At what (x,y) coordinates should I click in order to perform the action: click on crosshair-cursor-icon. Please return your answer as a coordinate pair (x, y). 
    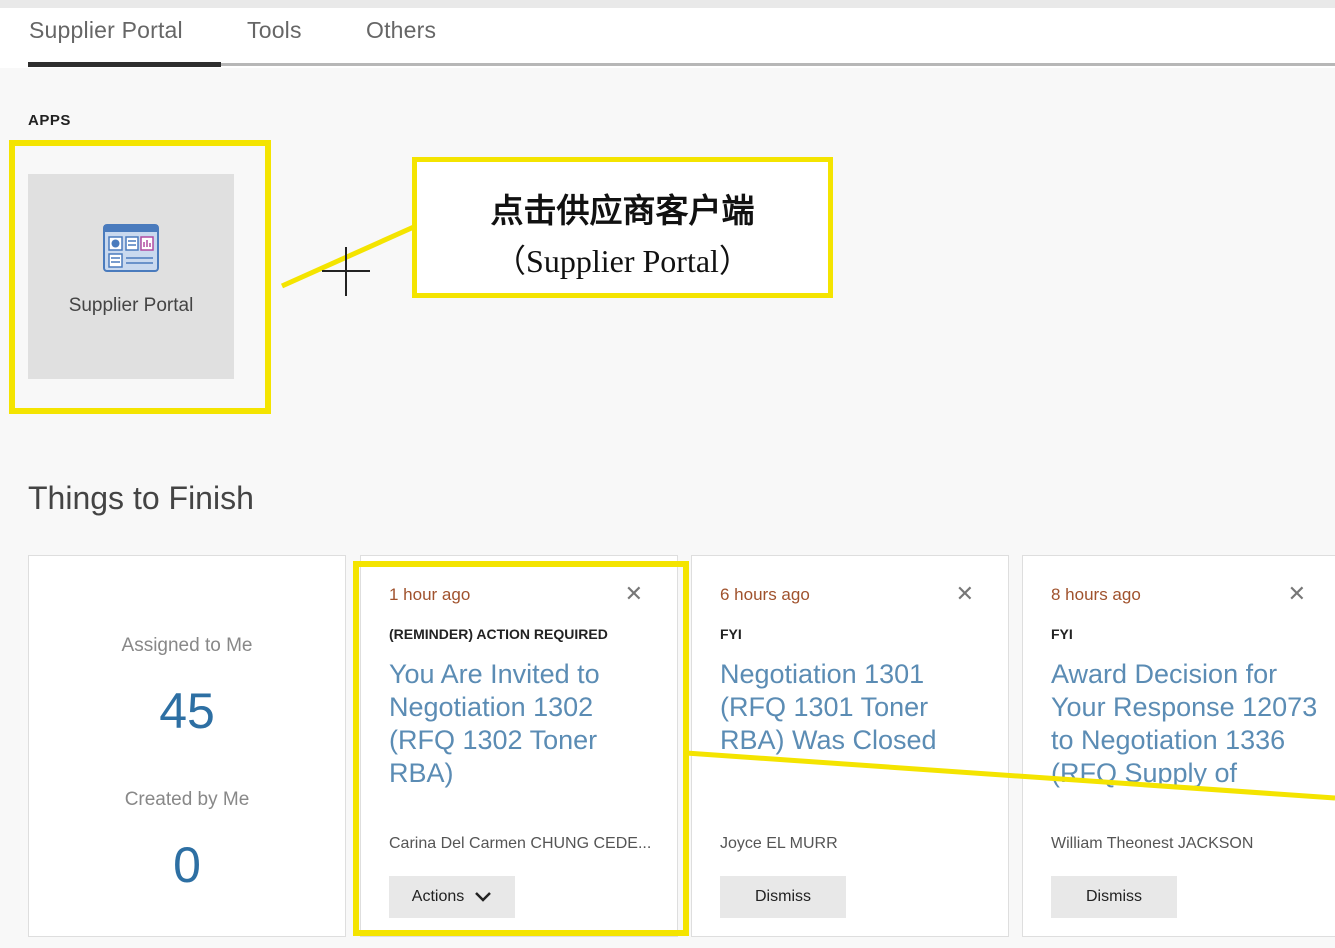
    Looking at the image, I should click on (346, 271).